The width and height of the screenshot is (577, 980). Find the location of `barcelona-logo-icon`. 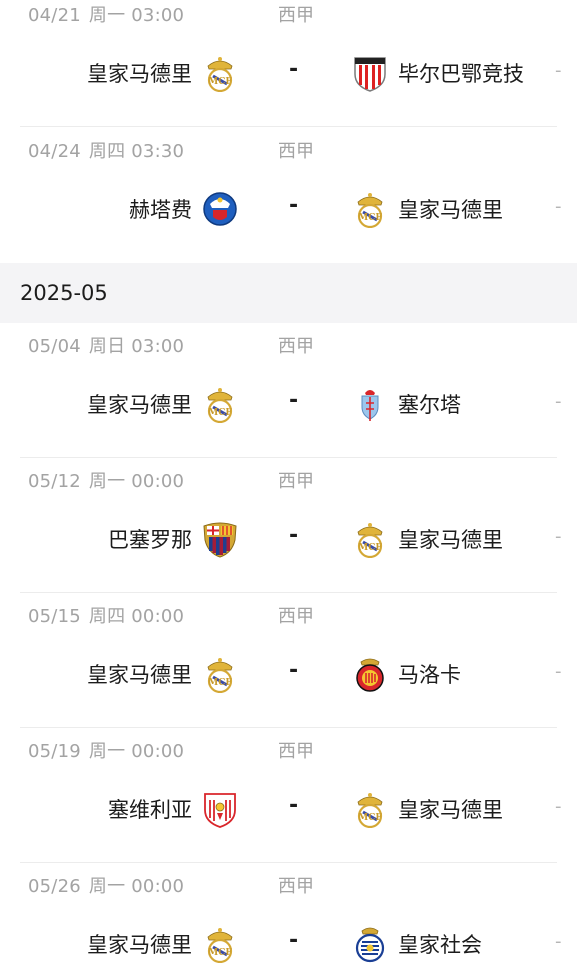

barcelona-logo-icon is located at coordinates (220, 539).